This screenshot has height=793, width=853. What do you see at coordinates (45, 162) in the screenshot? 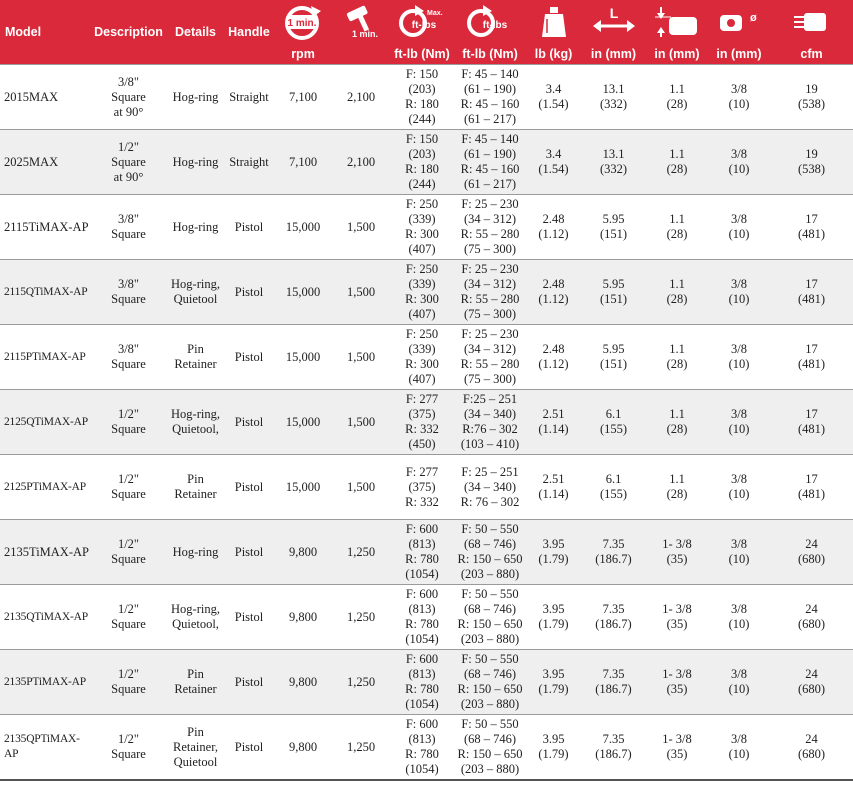
I see `model-cell: 2025MAX` at bounding box center [45, 162].